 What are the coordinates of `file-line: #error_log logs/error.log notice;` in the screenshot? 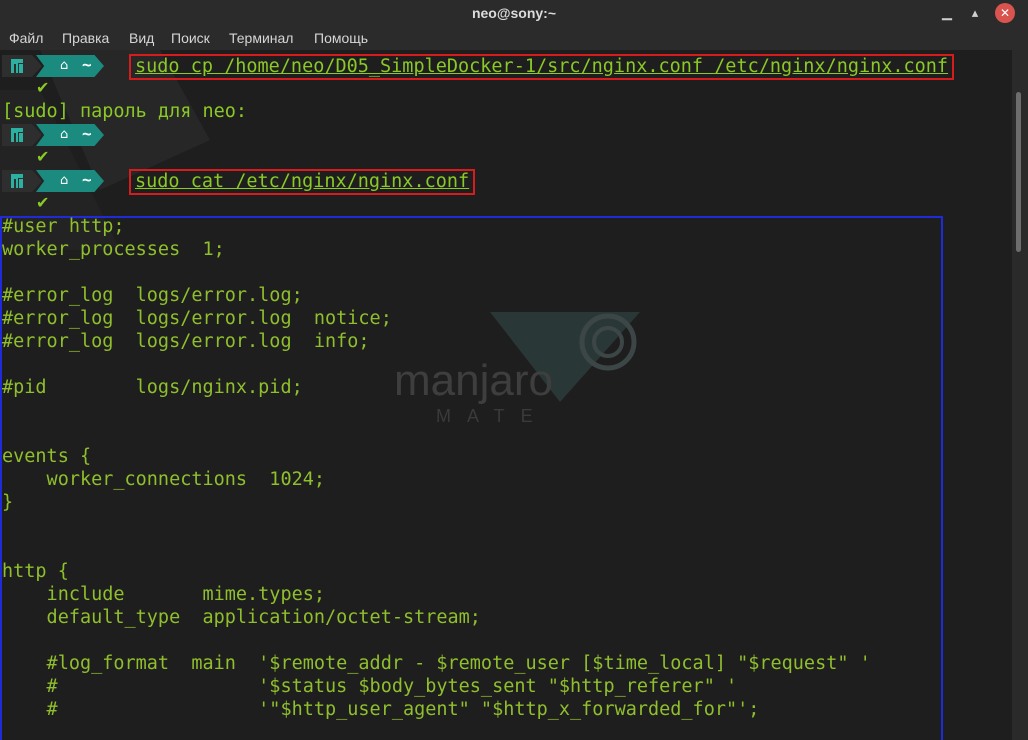 It's located at (197, 318).